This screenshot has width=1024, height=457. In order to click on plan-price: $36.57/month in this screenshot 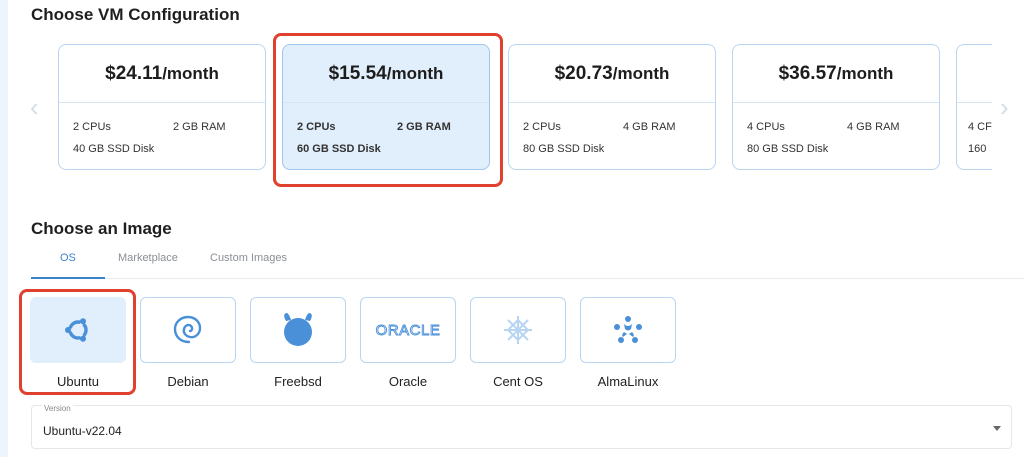, I will do `click(836, 74)`.